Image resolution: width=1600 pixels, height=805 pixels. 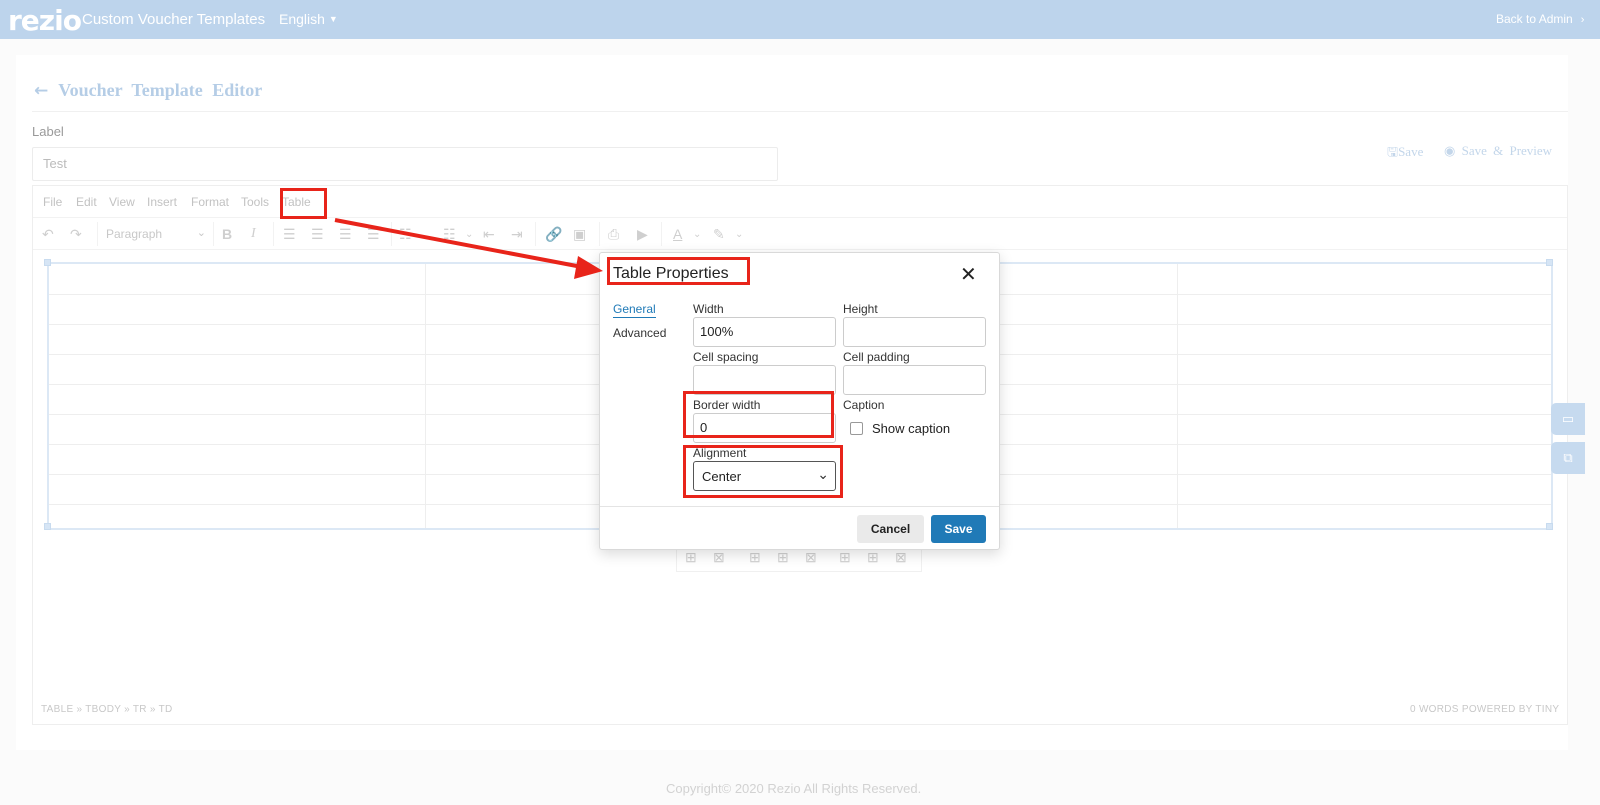 What do you see at coordinates (162, 202) in the screenshot?
I see `menu-insert: Insert` at bounding box center [162, 202].